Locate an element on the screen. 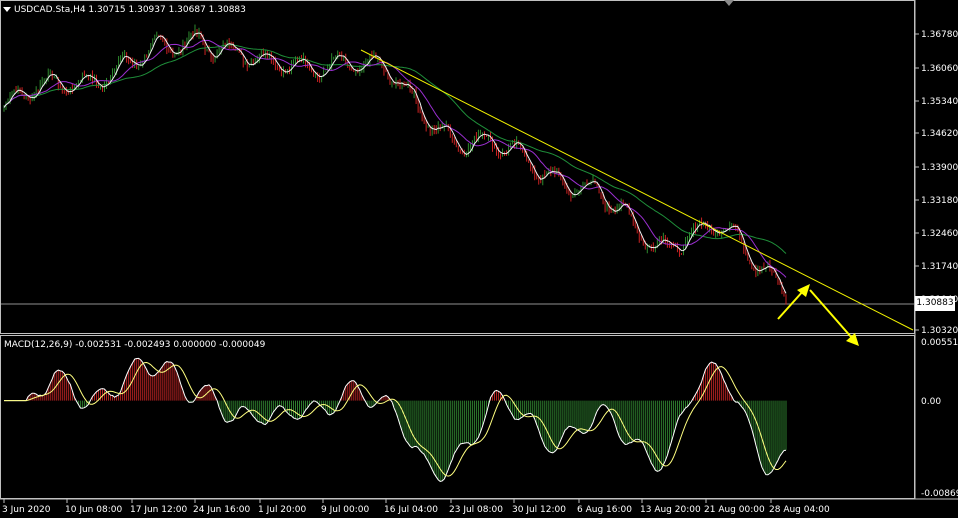  price-tick-label: 1.36060 is located at coordinates (939, 69).